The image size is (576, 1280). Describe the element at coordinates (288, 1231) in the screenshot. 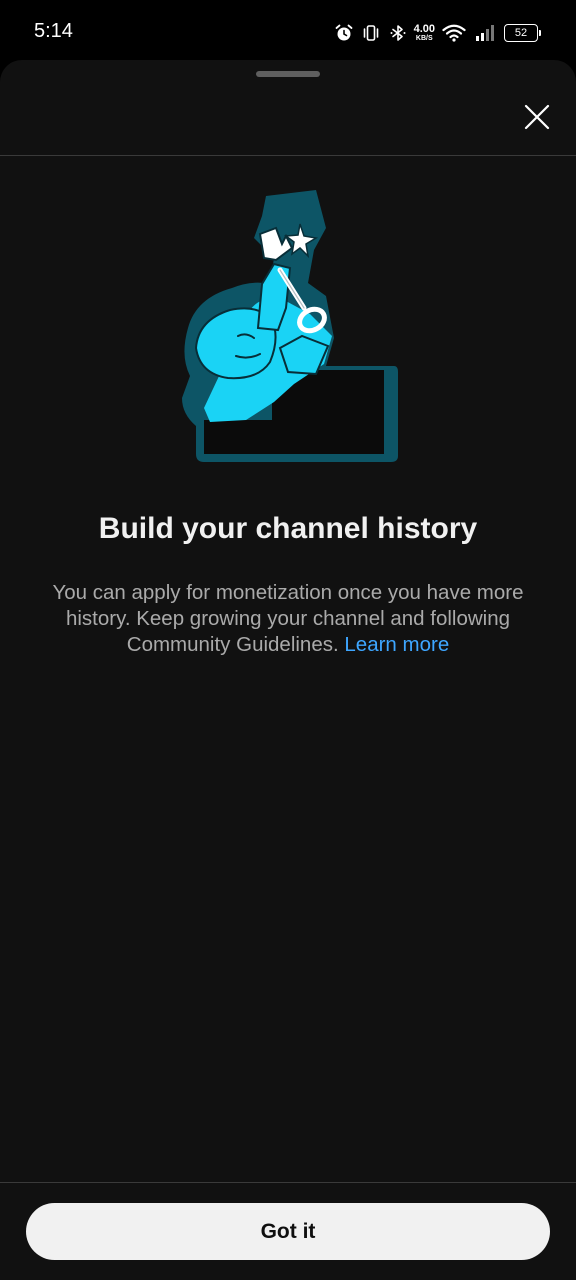

I see `got-it-button: Got it` at that location.